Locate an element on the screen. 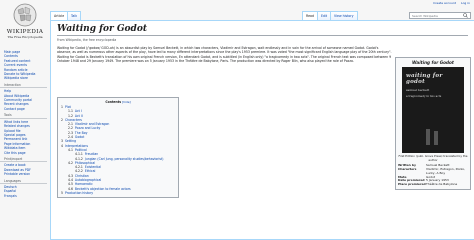  sidebar-item-cite: Cite this page is located at coordinates (25, 153).